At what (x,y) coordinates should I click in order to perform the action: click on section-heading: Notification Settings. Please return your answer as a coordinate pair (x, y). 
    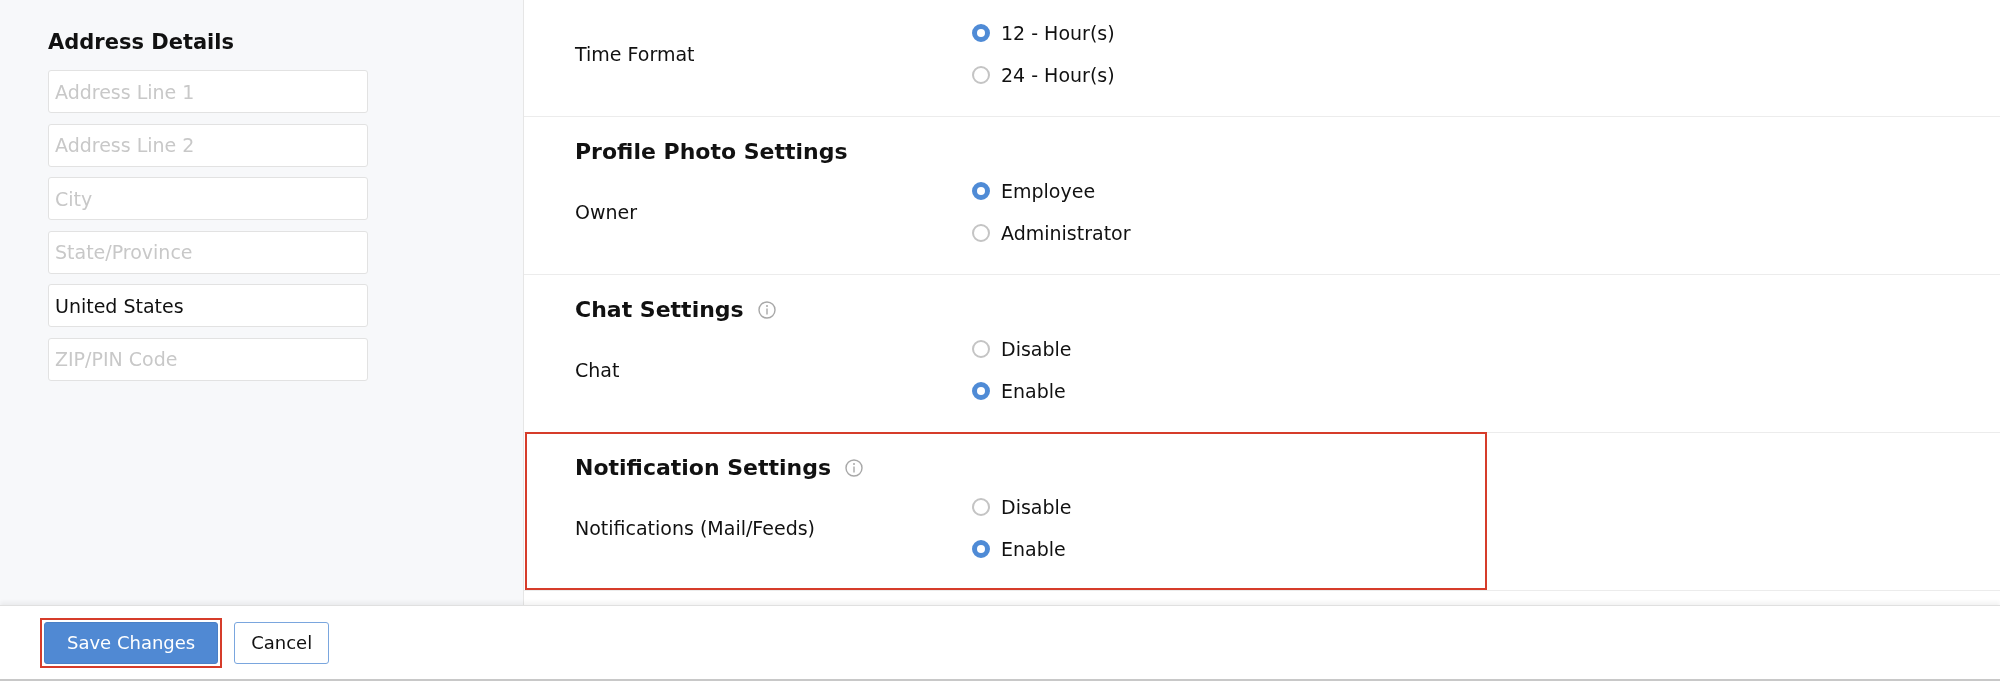
    Looking at the image, I should click on (703, 467).